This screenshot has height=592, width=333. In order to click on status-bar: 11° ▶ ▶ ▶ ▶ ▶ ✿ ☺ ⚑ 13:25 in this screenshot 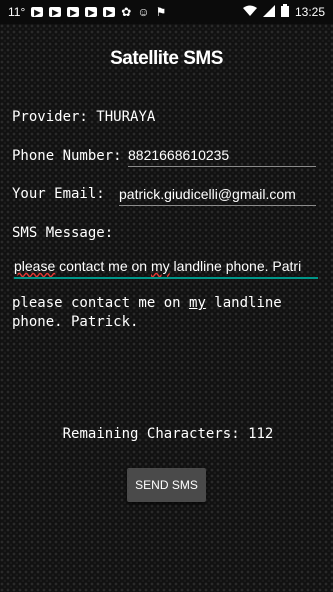, I will do `click(166, 12)`.